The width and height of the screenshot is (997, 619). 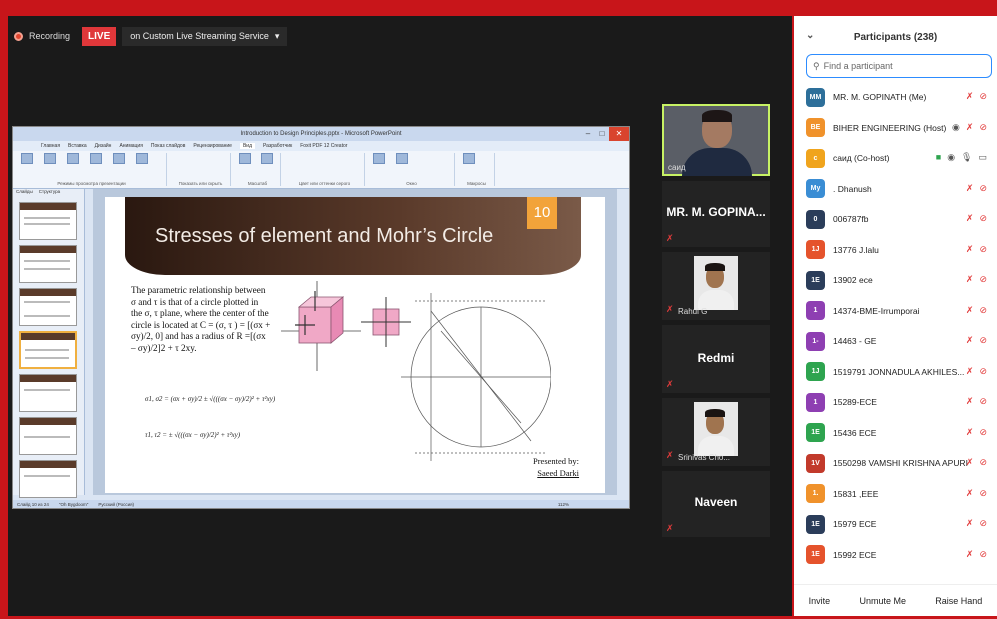 What do you see at coordinates (49, 36) in the screenshot?
I see `recording-label: Recording` at bounding box center [49, 36].